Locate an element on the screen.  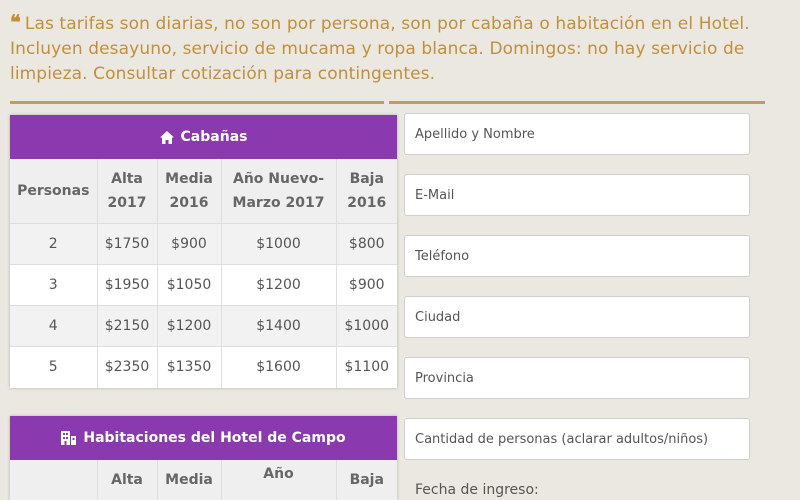
home-icon is located at coordinates (166, 137).